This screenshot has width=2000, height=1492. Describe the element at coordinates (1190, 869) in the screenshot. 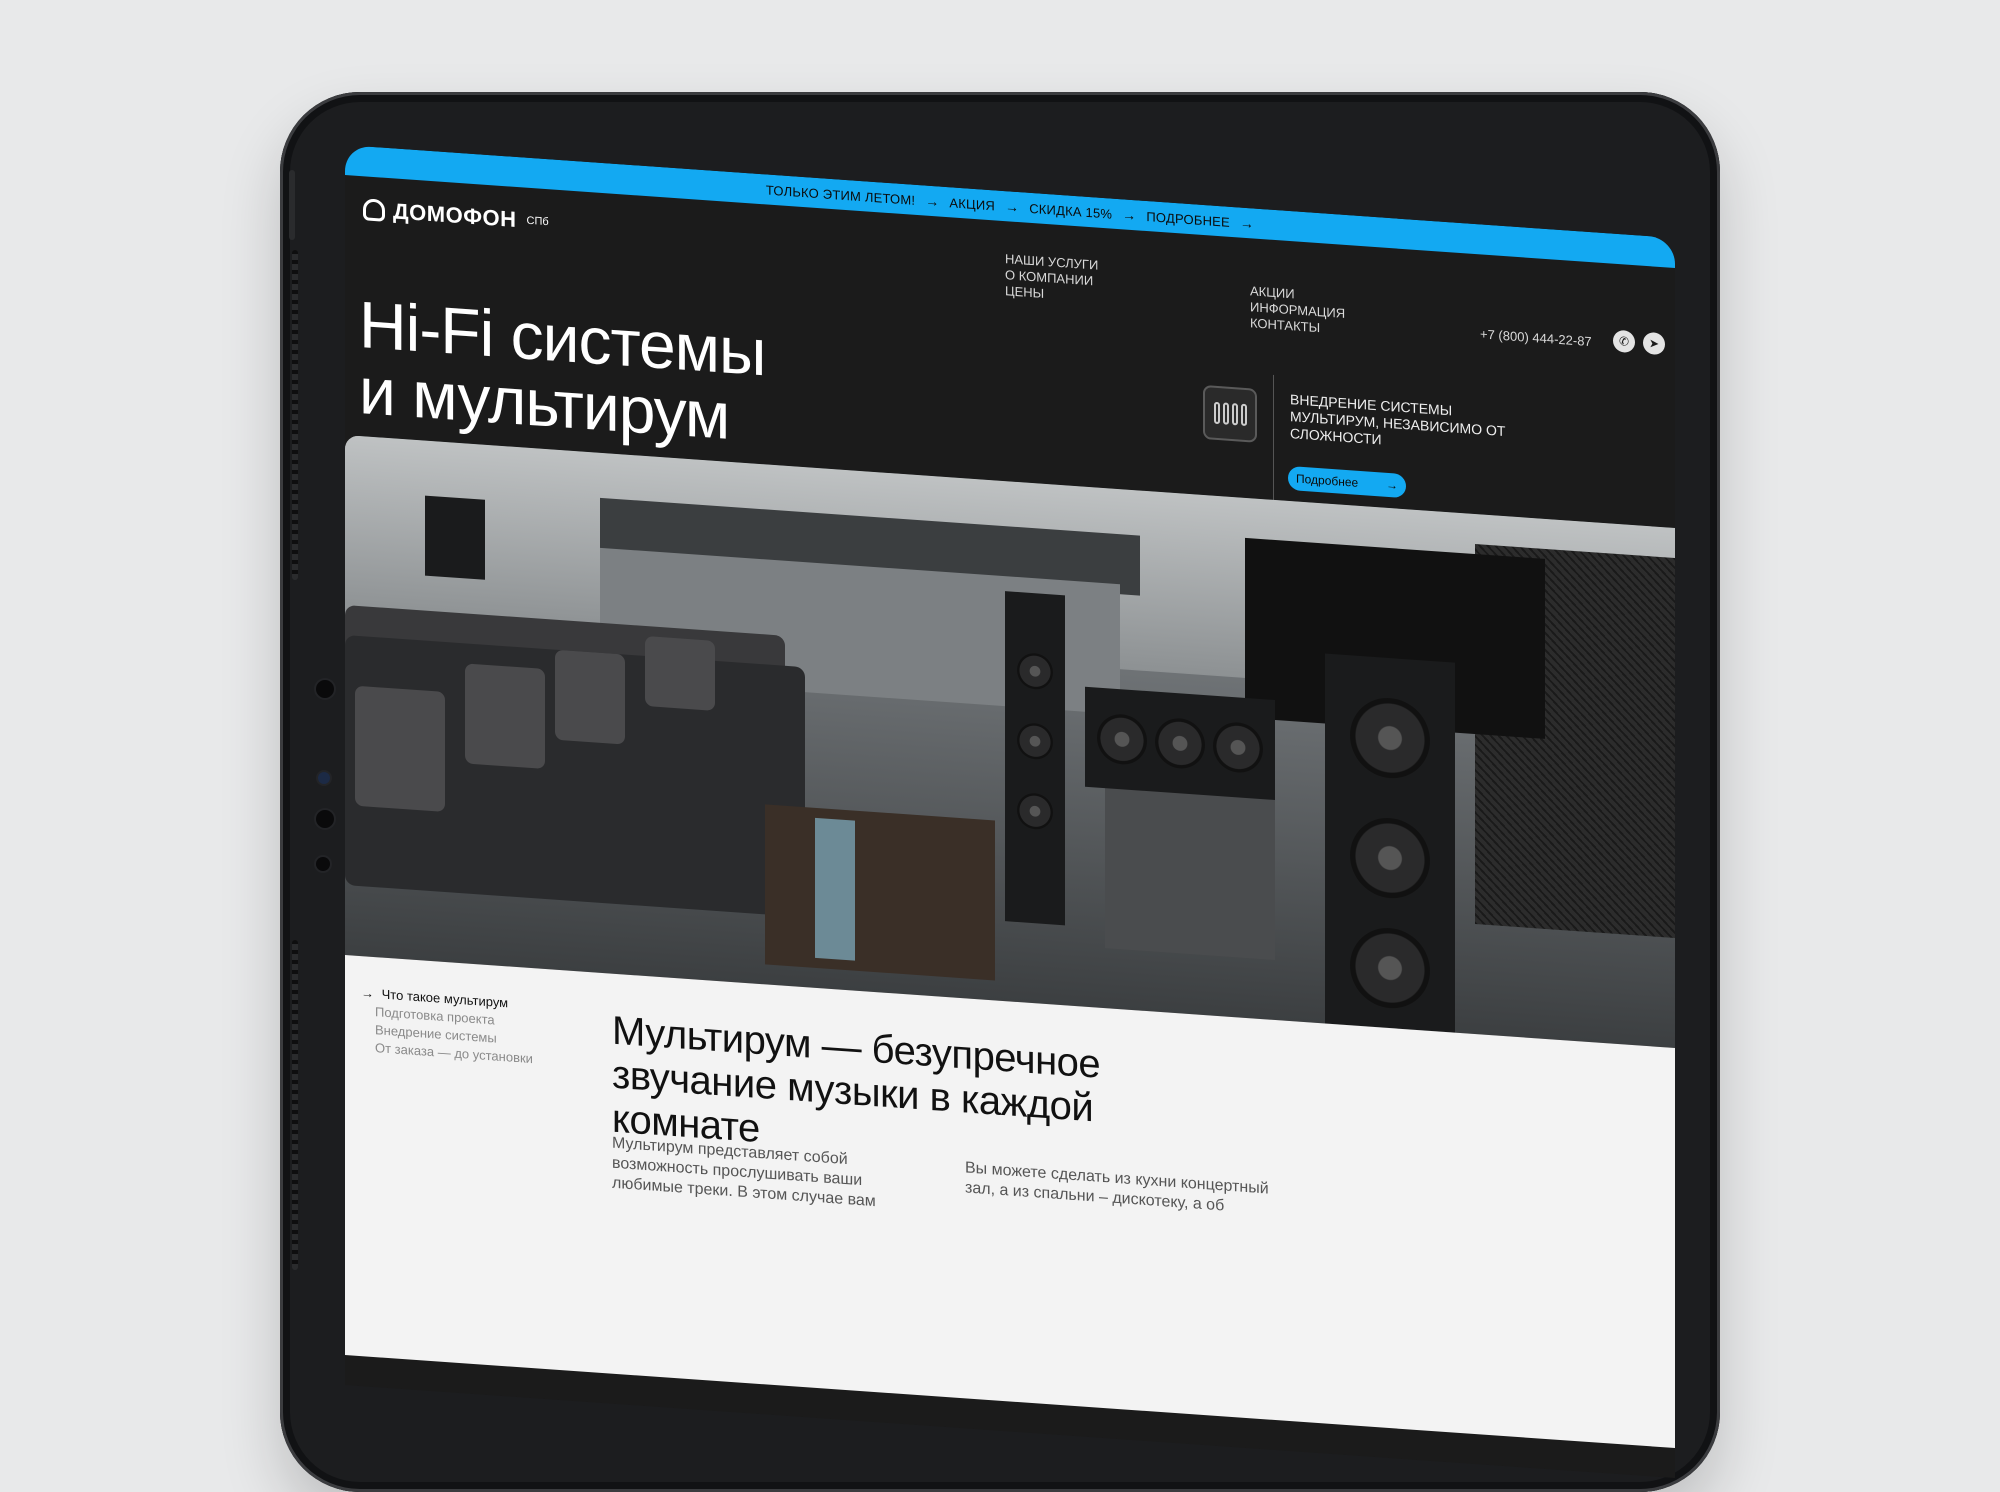

I see `image-rack` at that location.